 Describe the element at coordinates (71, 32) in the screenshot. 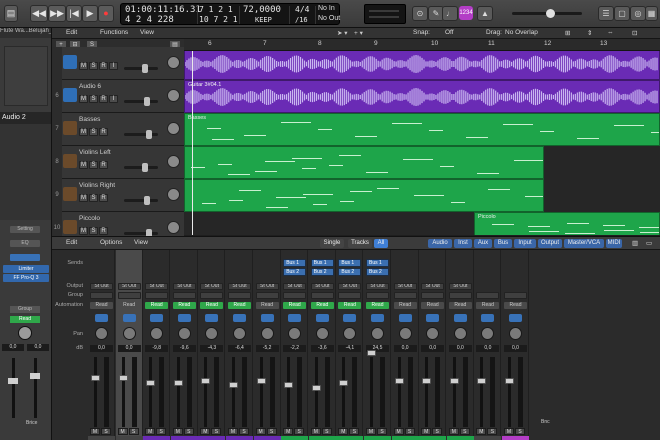

I see `tracks-edit-menu: Edit` at that location.